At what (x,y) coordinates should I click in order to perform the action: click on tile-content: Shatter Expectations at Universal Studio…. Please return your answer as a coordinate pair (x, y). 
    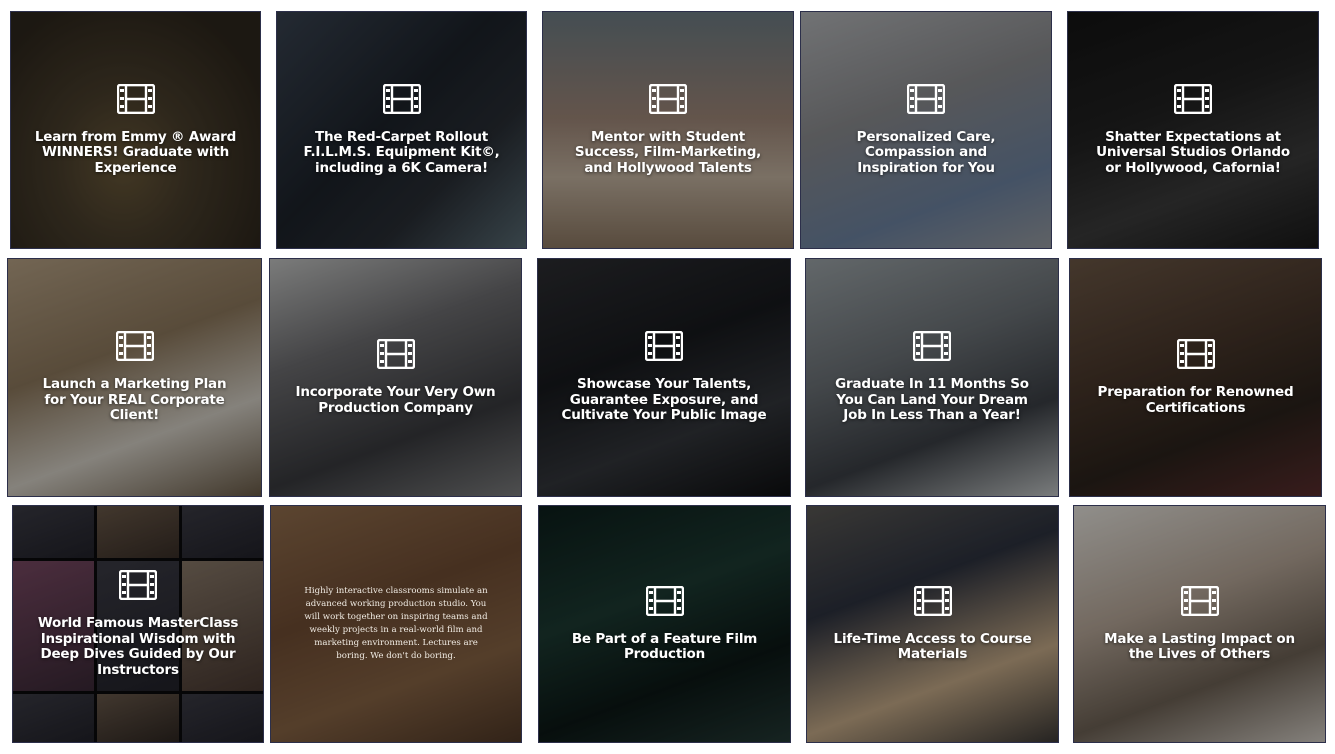
    Looking at the image, I should click on (1193, 130).